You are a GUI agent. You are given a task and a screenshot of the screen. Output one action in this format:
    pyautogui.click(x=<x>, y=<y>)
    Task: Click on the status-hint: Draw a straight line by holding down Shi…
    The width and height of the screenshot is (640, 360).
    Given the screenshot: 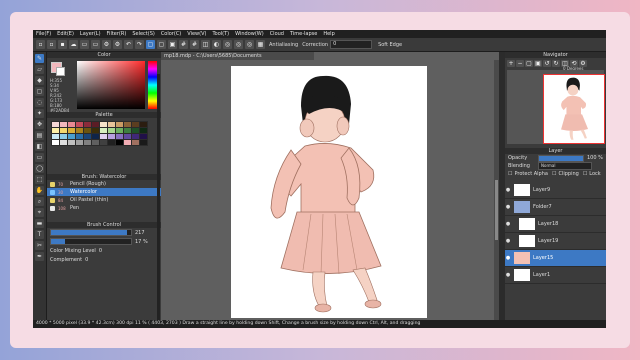 What is the action you would take?
    pyautogui.click(x=301, y=323)
    